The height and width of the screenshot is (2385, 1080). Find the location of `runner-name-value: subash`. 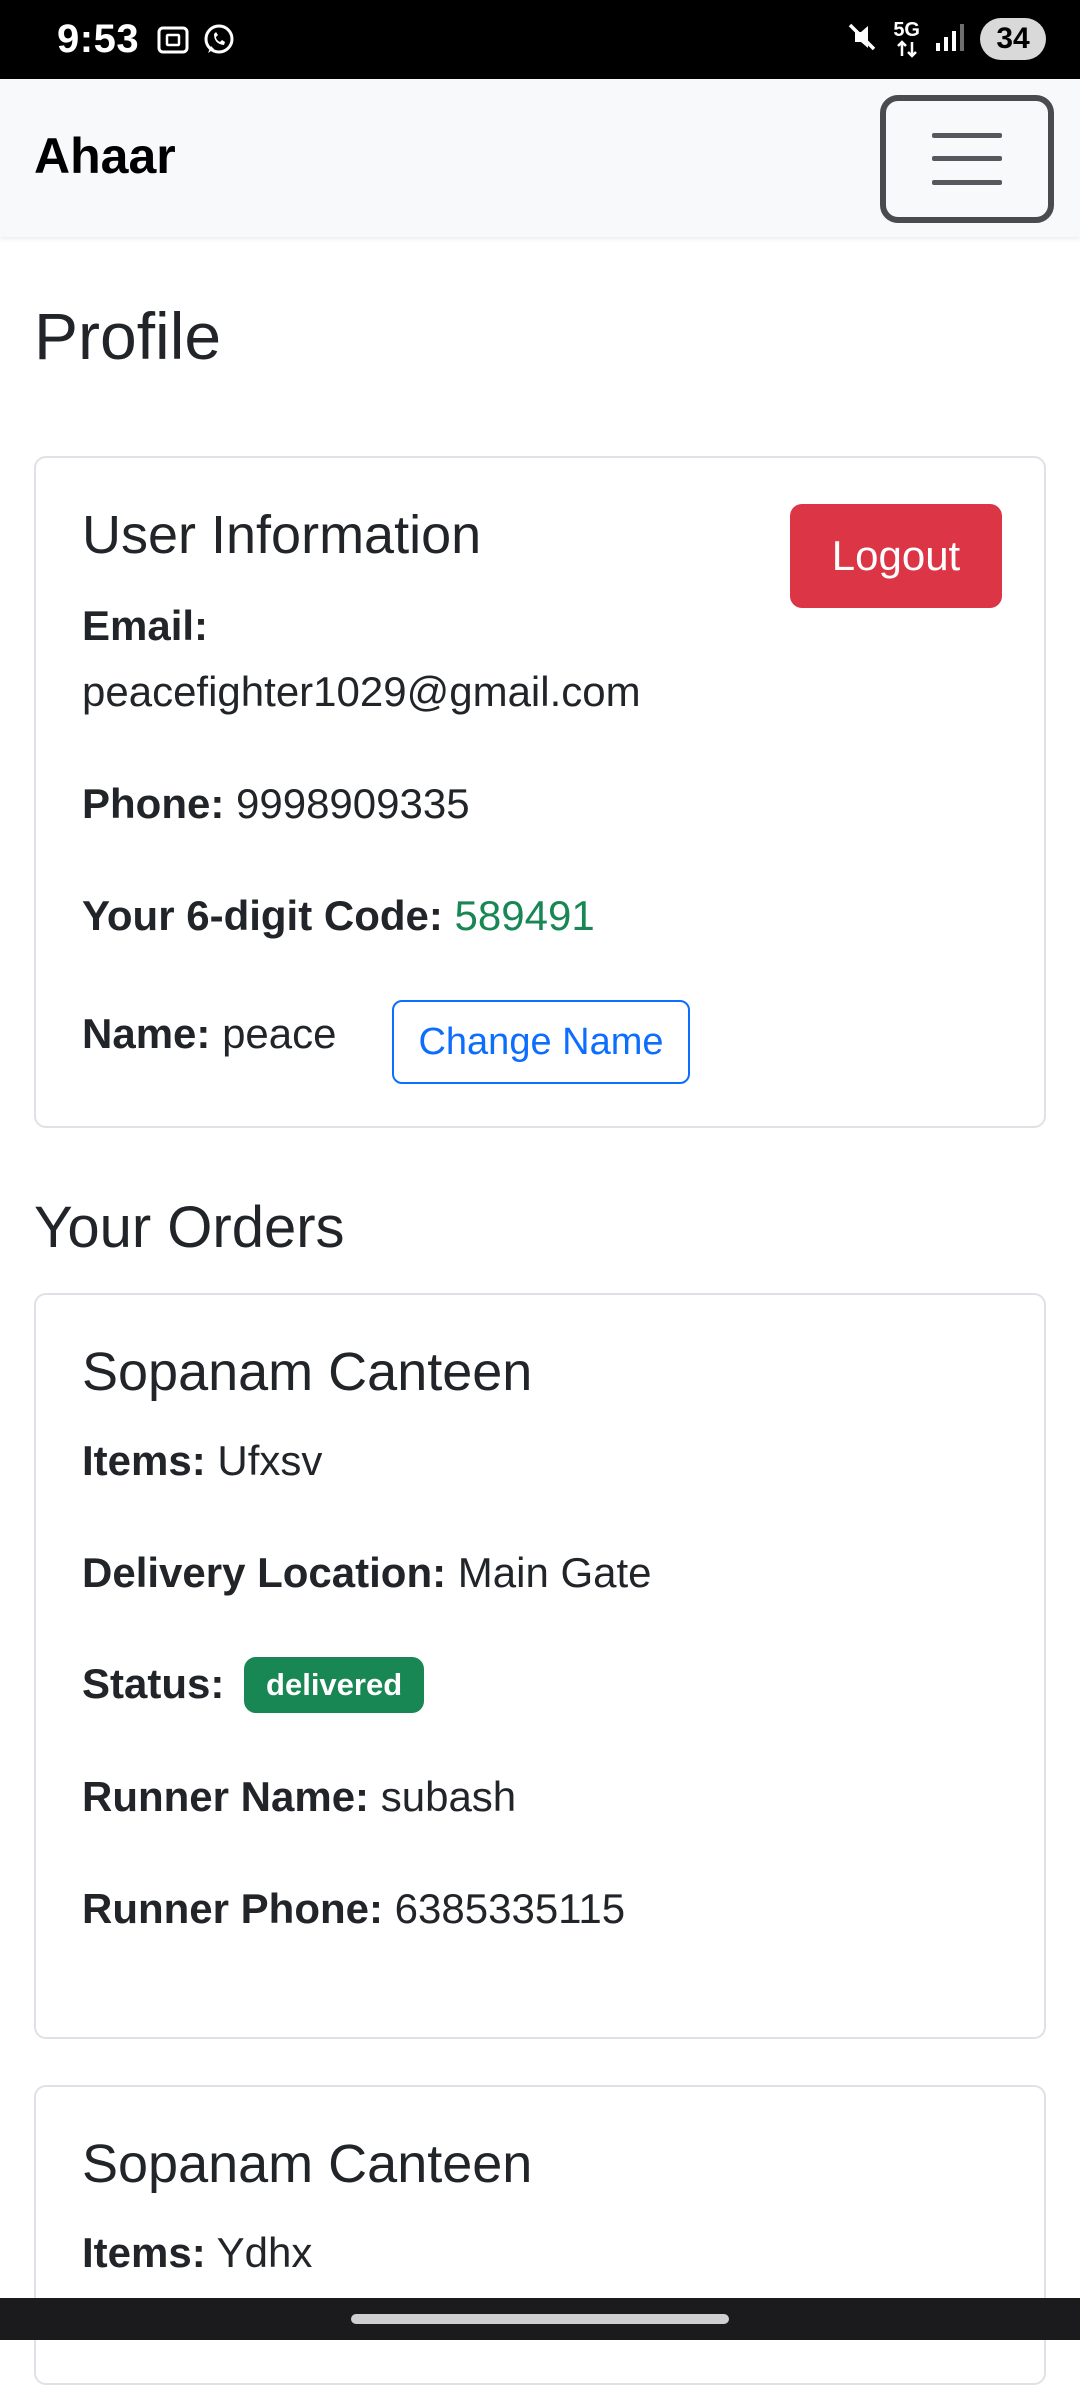

runner-name-value: subash is located at coordinates (448, 1796).